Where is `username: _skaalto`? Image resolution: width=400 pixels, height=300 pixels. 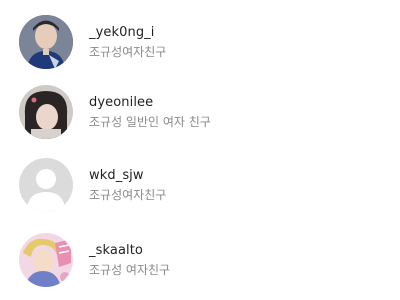
username: _skaalto is located at coordinates (129, 250).